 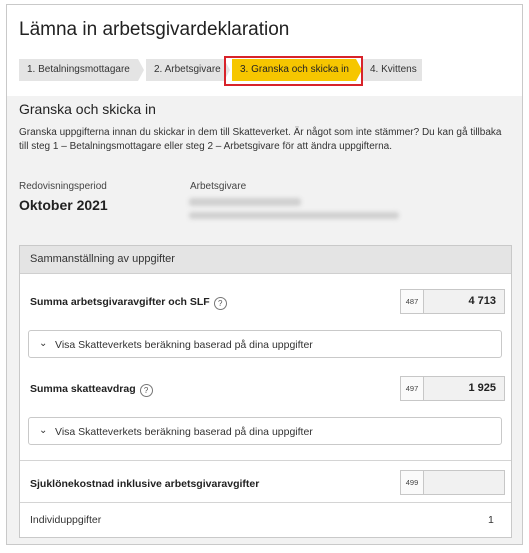 I want to click on highlight-box, so click(x=293, y=71).